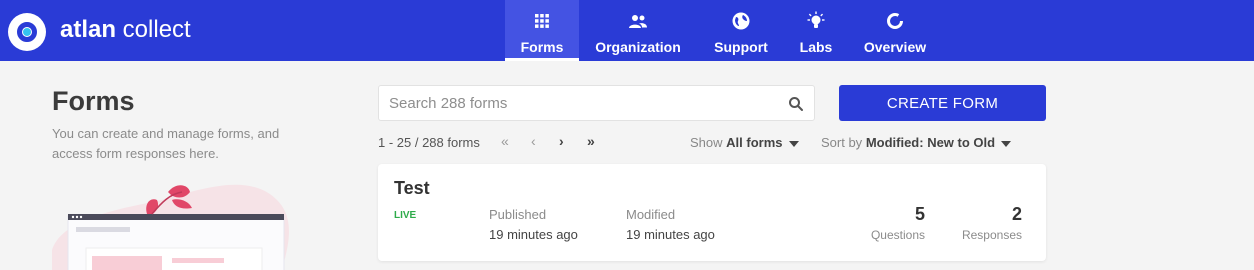  What do you see at coordinates (754, 142) in the screenshot?
I see `show-filter-value: All forms` at bounding box center [754, 142].